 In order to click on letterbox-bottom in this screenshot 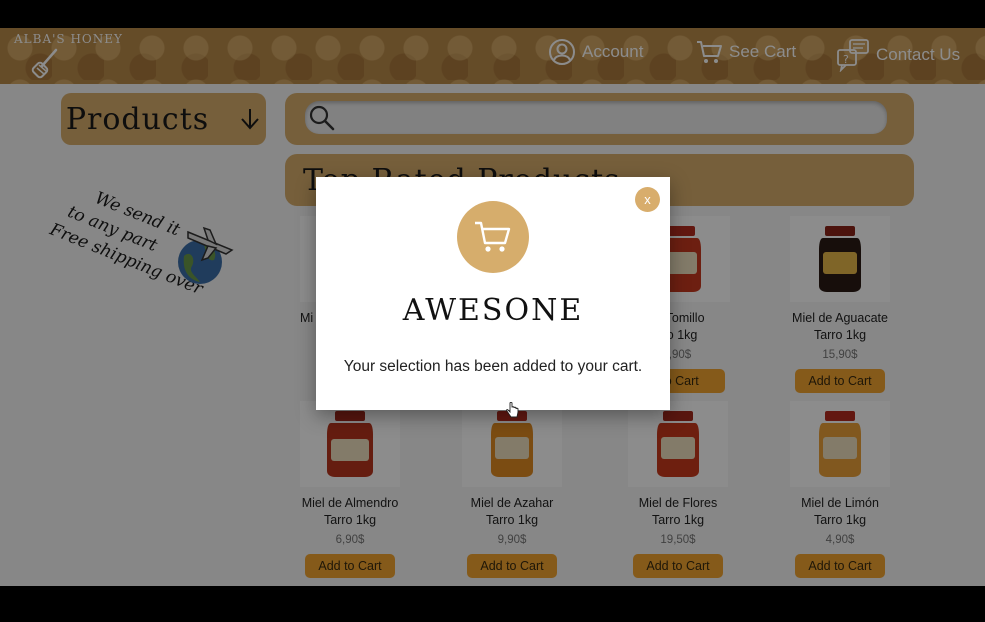, I will do `click(492, 604)`.